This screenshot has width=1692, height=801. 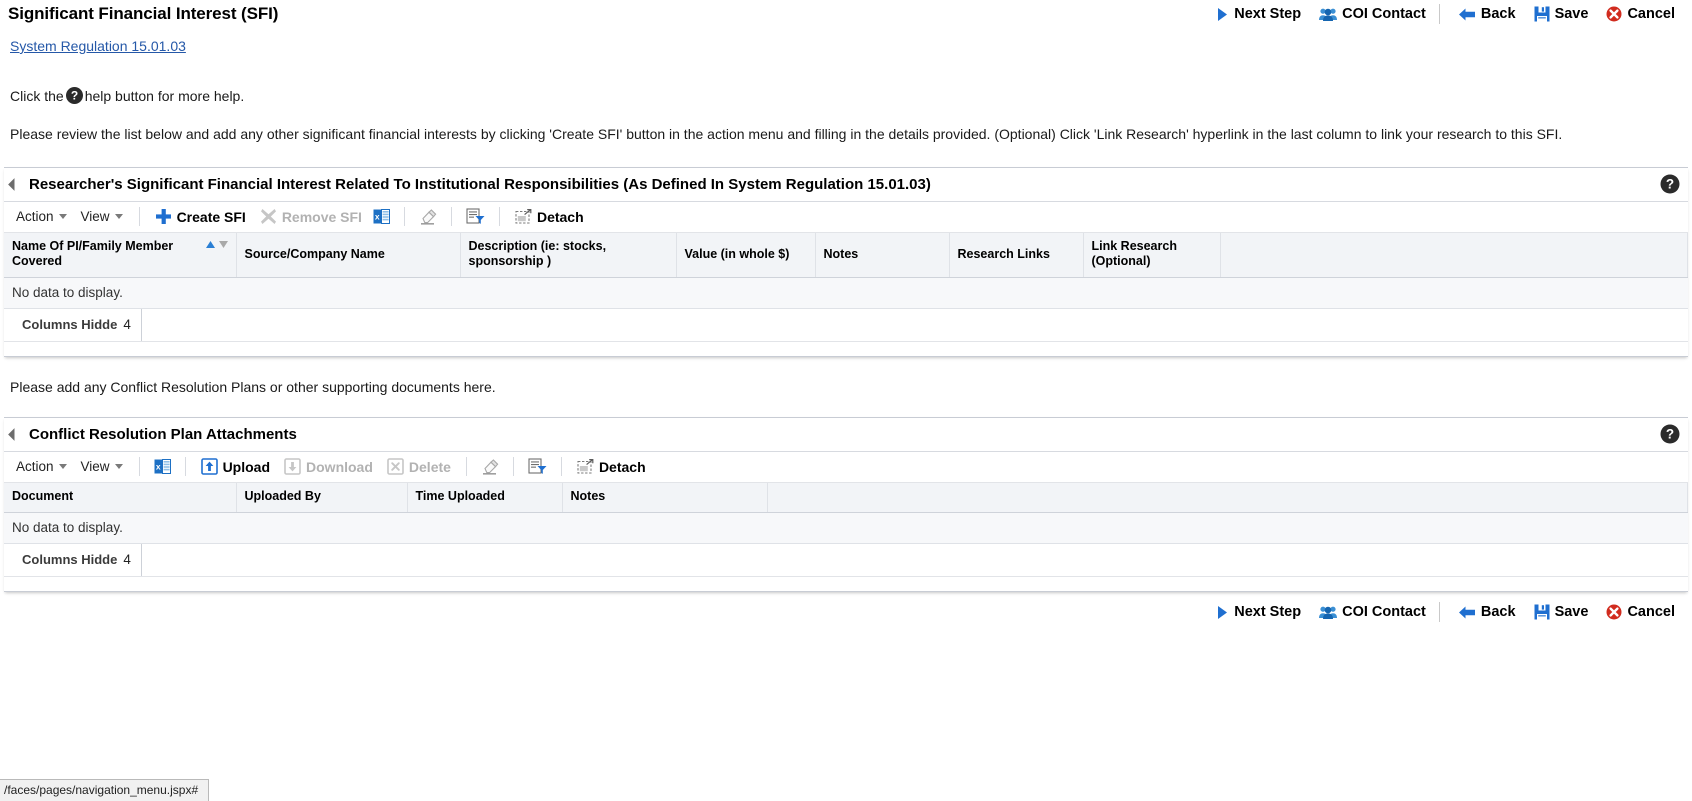 I want to click on cancel-label: Cancel, so click(x=1651, y=14).